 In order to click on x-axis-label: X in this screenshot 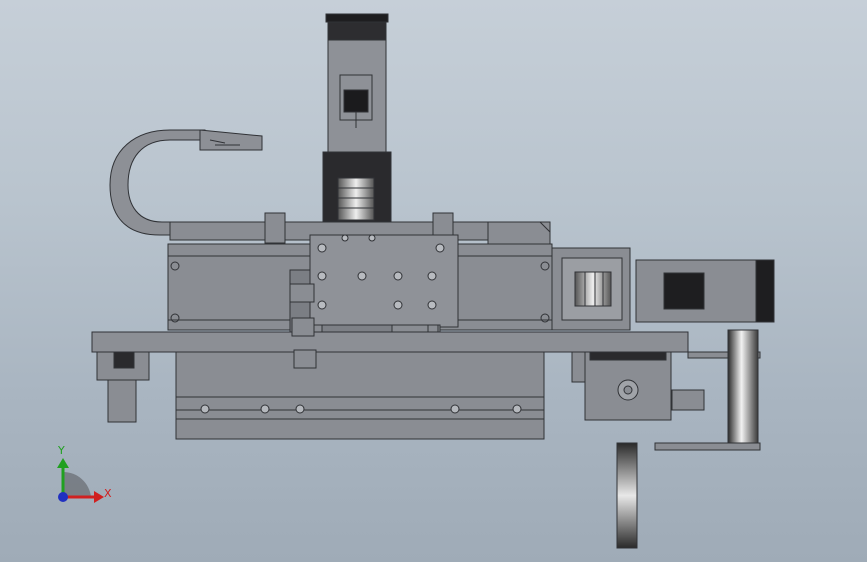, I will do `click(108, 493)`.